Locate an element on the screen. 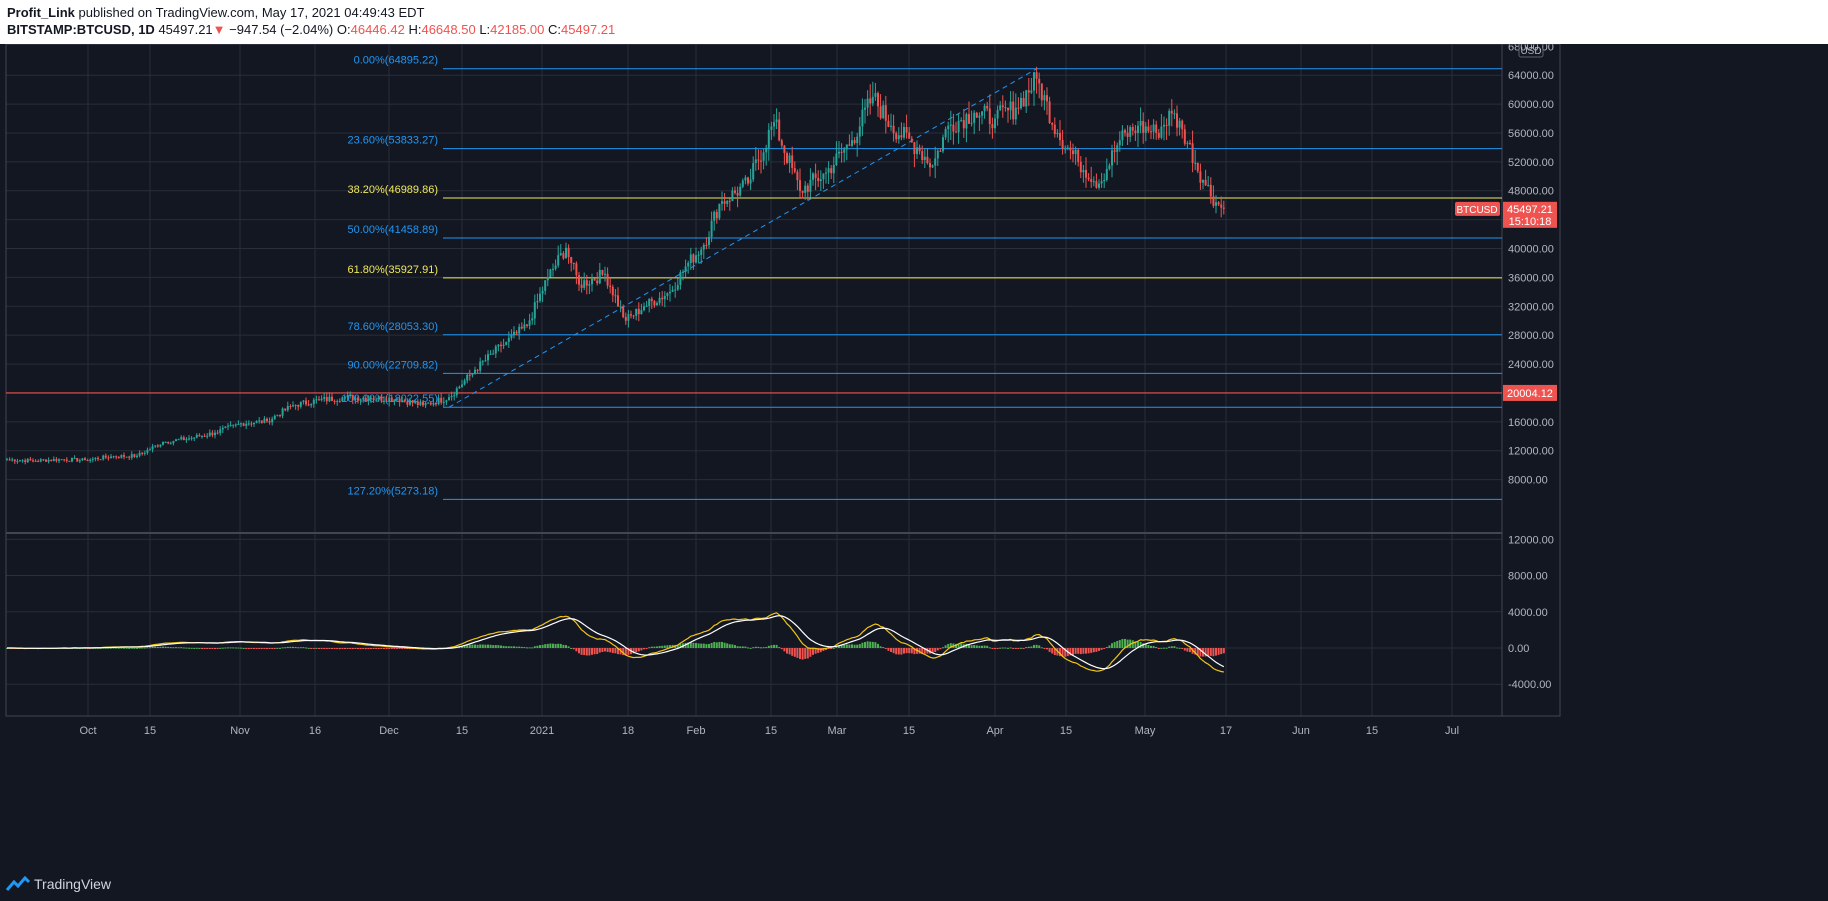  x-tick-label: Jun is located at coordinates (1301, 731).